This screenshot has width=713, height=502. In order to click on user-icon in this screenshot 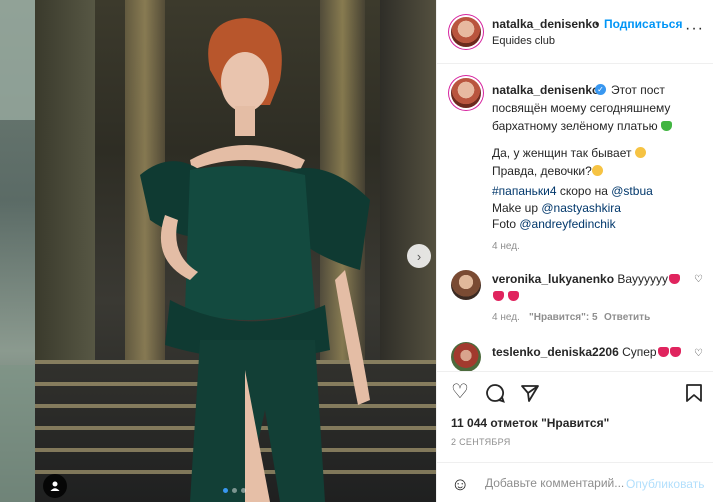, I will do `click(55, 486)`.